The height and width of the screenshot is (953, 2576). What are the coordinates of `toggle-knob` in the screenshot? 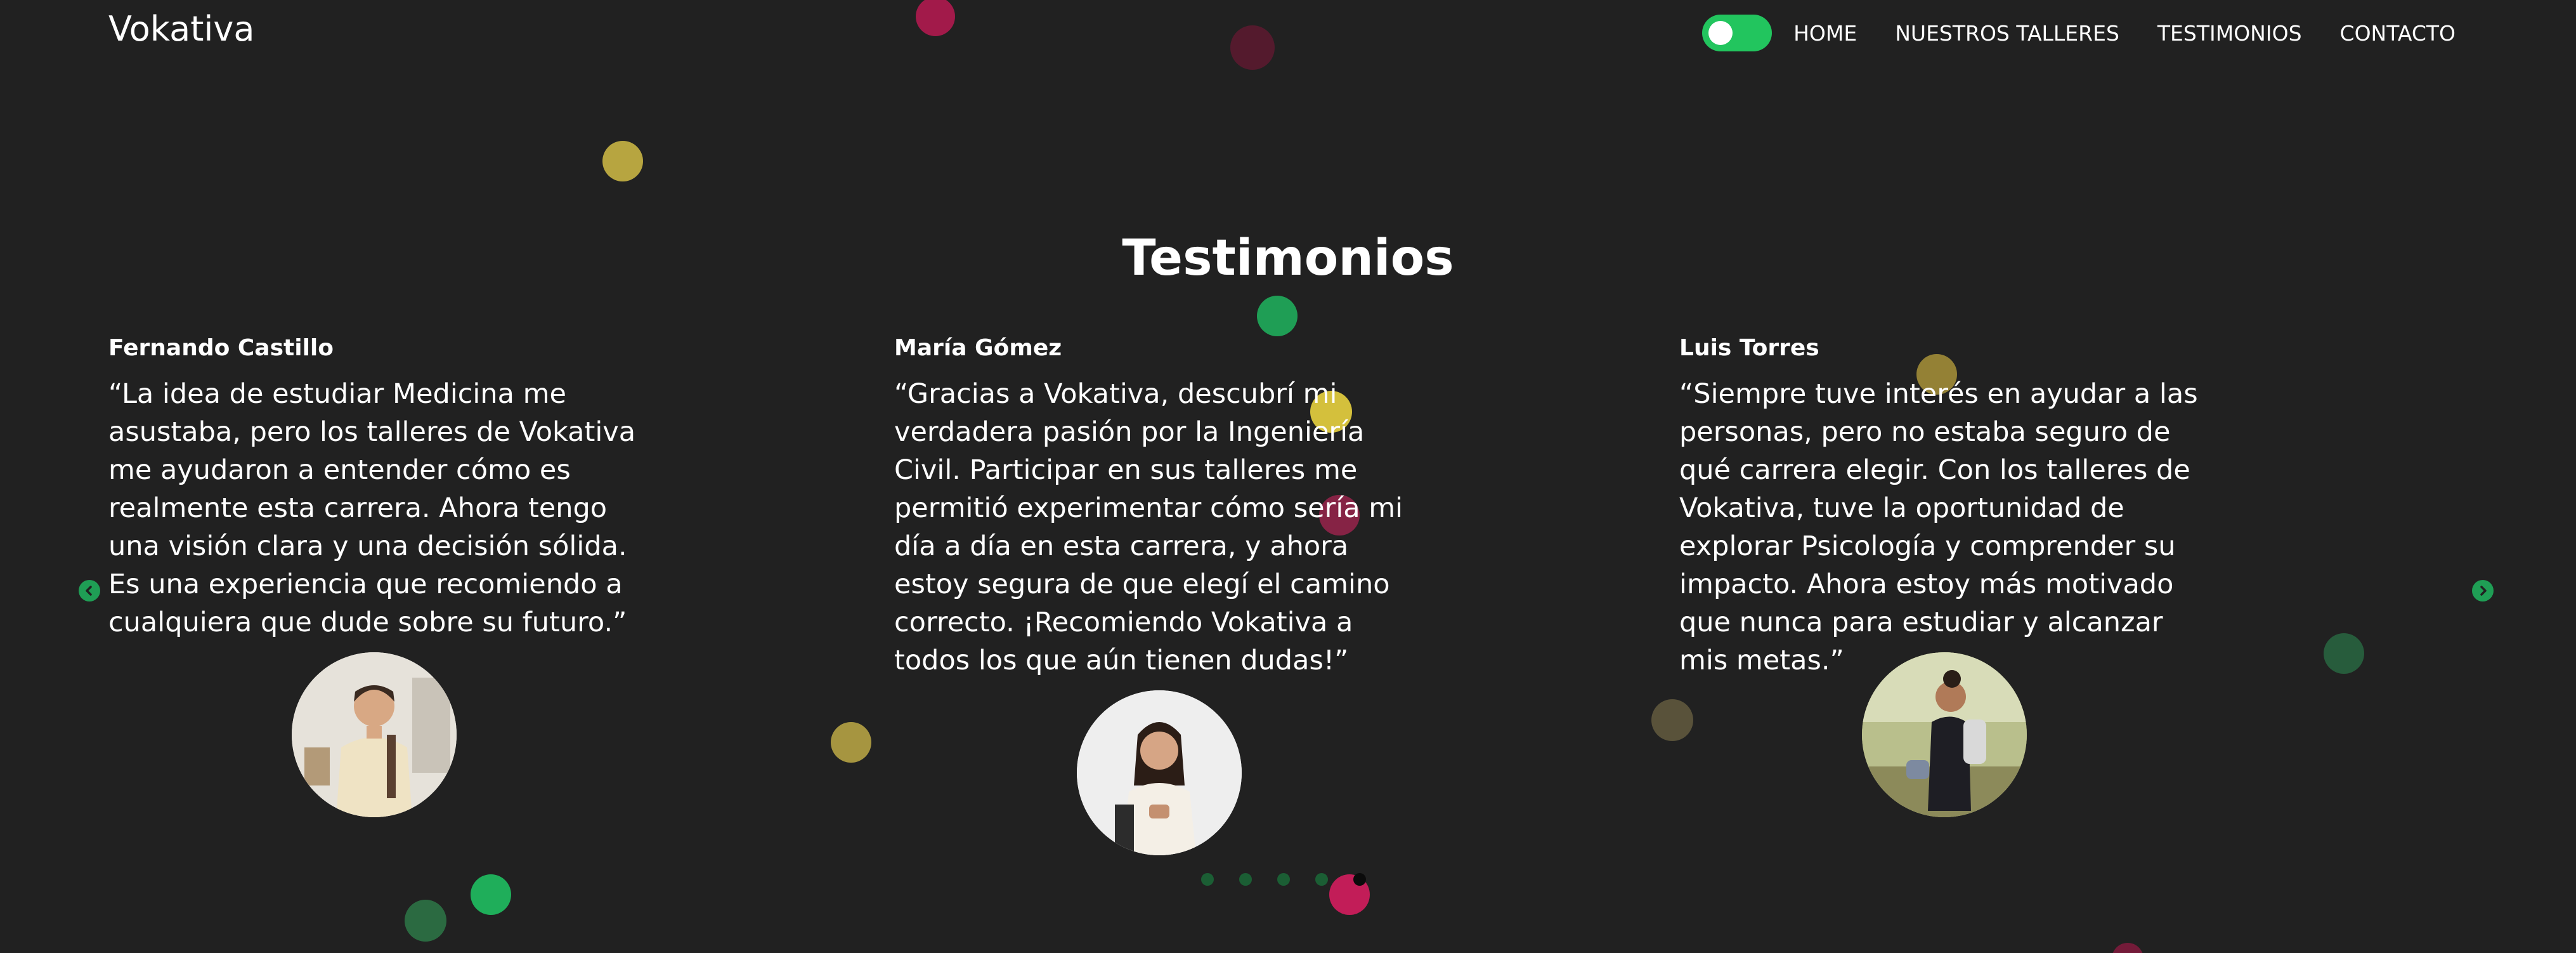 It's located at (1721, 33).